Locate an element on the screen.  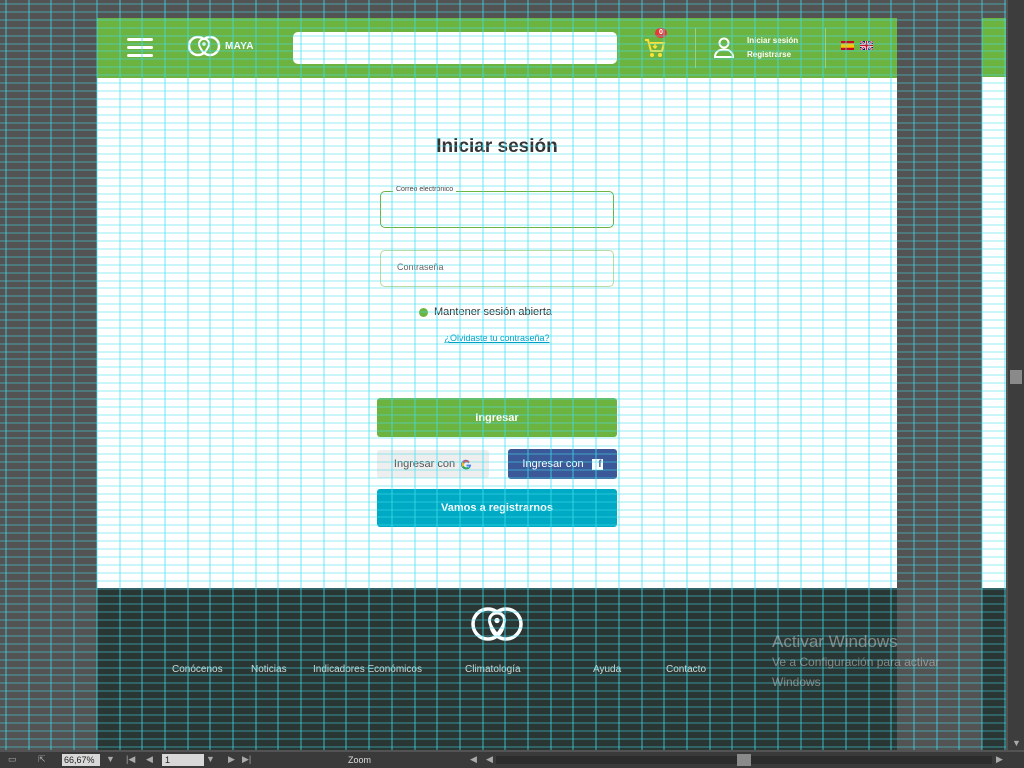
register-button: Vamos a registrarnos is located at coordinates (497, 508).